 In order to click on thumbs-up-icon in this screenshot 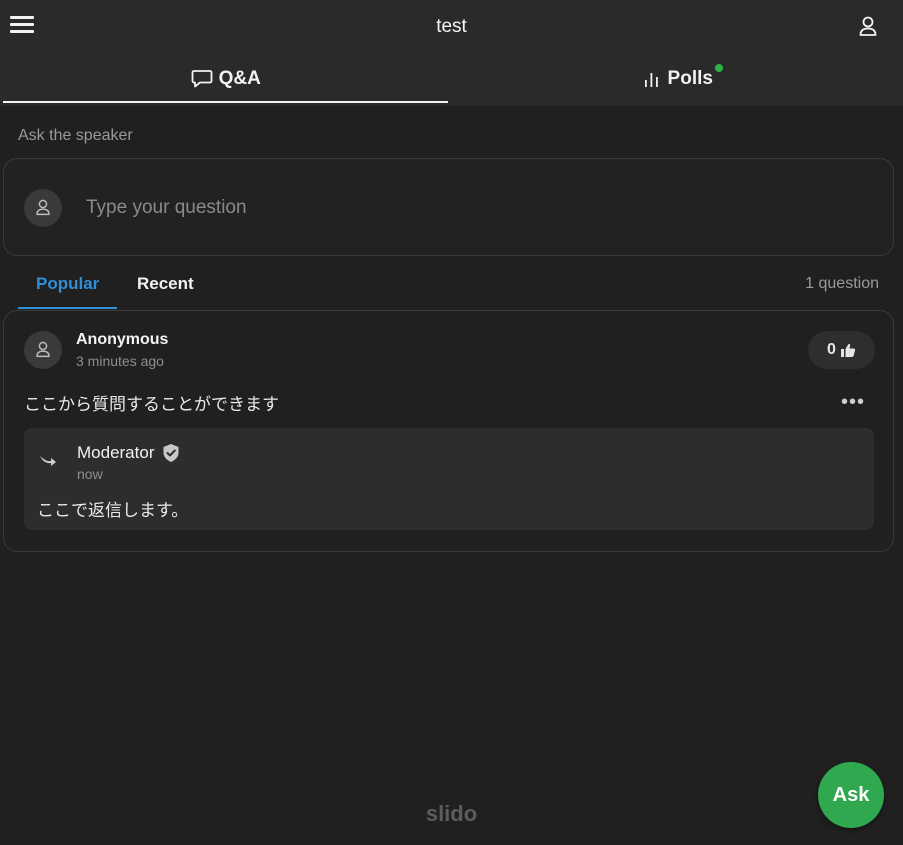, I will do `click(848, 350)`.